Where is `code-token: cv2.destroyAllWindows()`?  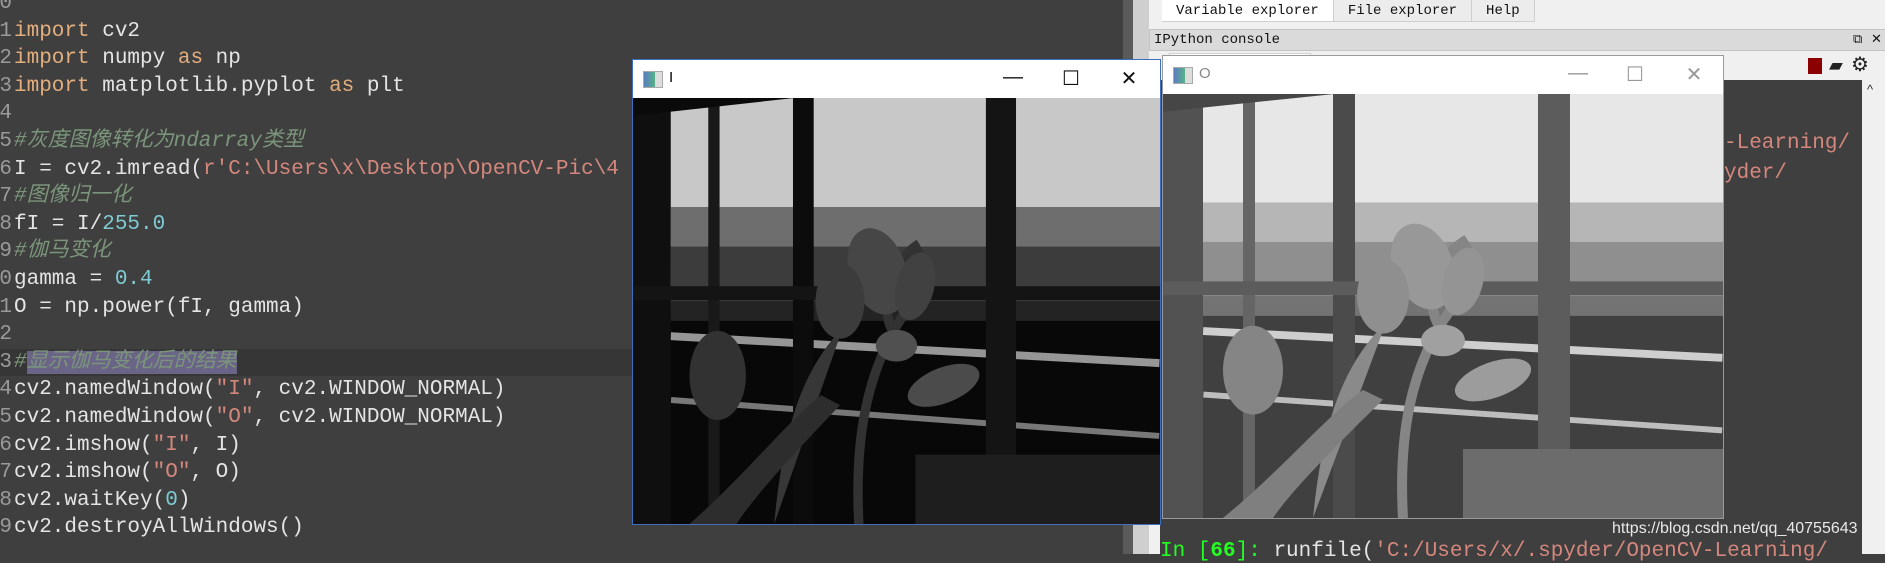 code-token: cv2.destroyAllWindows() is located at coordinates (159, 528).